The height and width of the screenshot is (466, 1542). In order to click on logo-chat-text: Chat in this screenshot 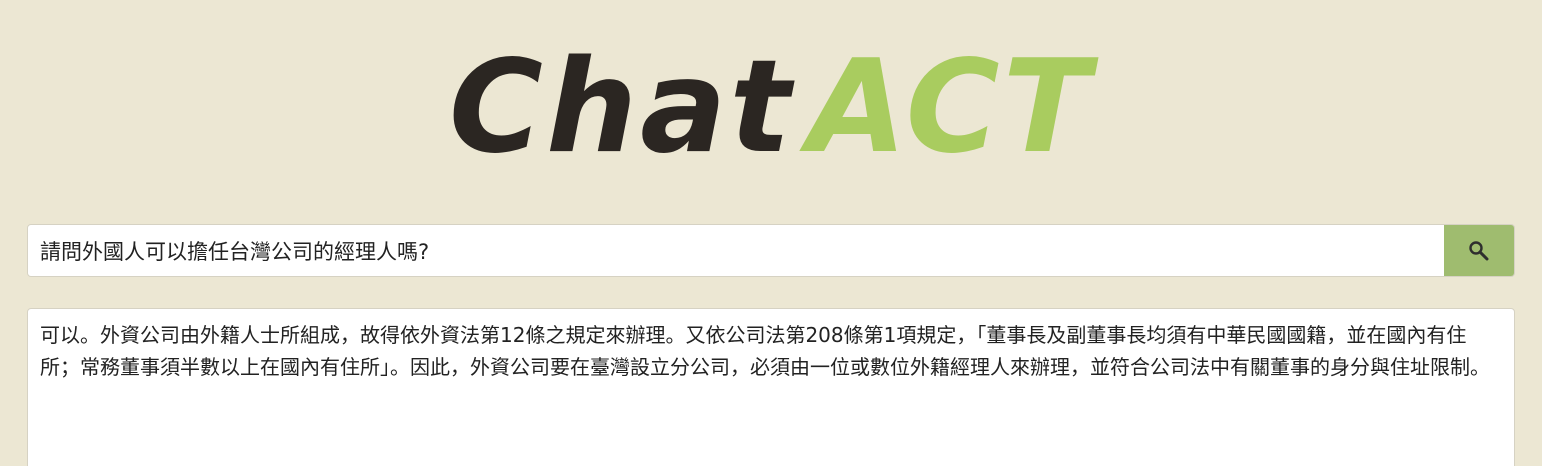, I will do `click(621, 107)`.